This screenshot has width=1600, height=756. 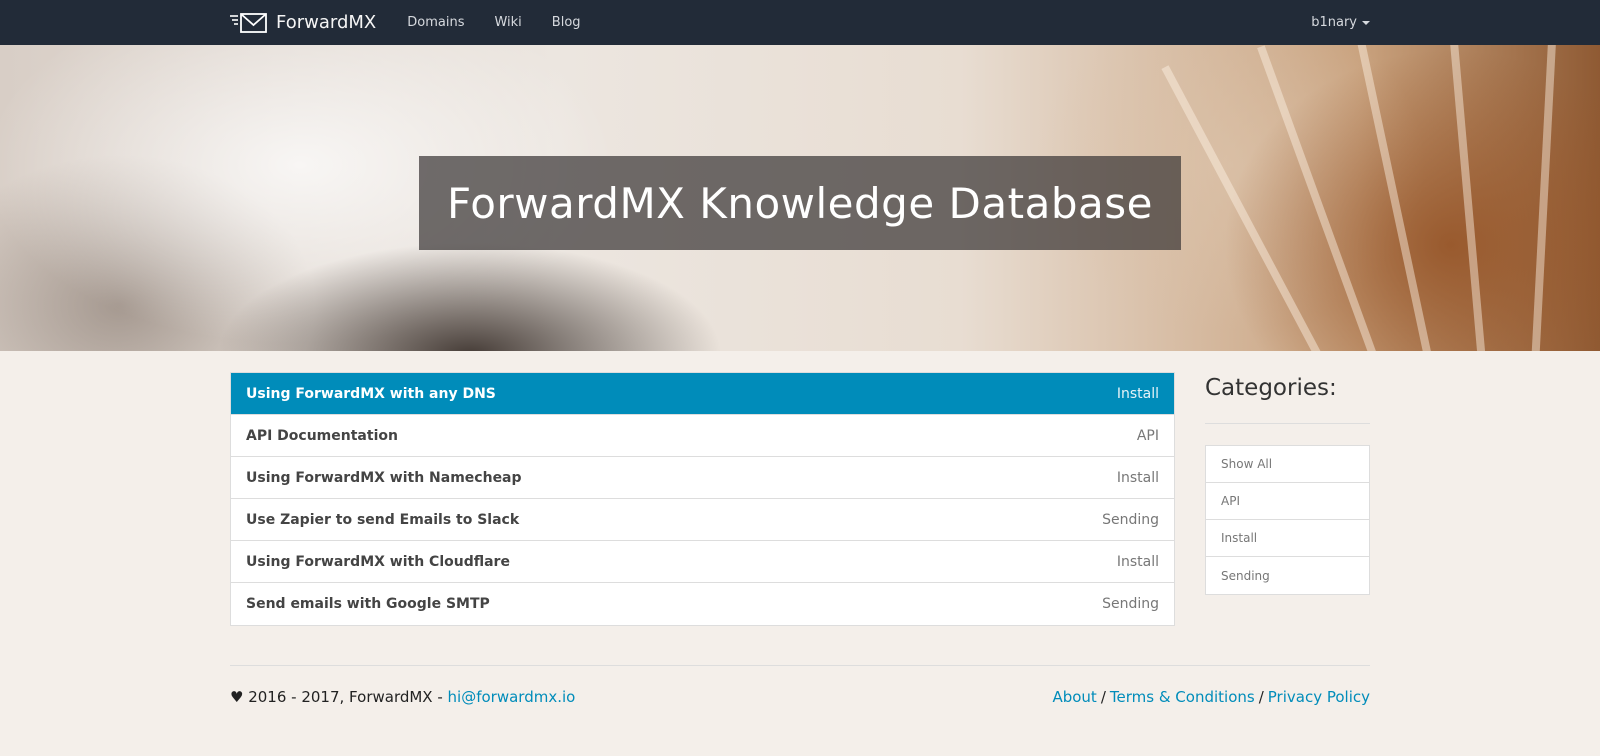 I want to click on sidebar-title: Categories:, so click(x=1271, y=388).